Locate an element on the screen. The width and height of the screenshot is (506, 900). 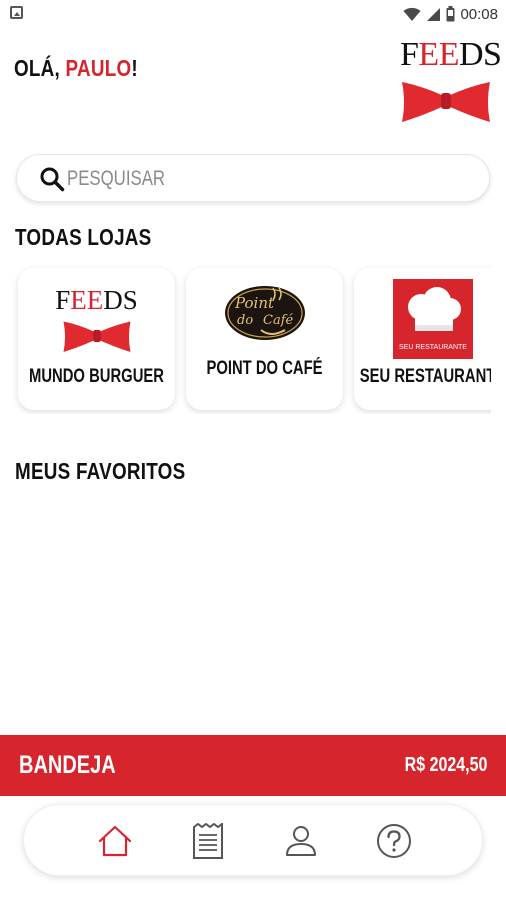
receipt-icon is located at coordinates (208, 841).